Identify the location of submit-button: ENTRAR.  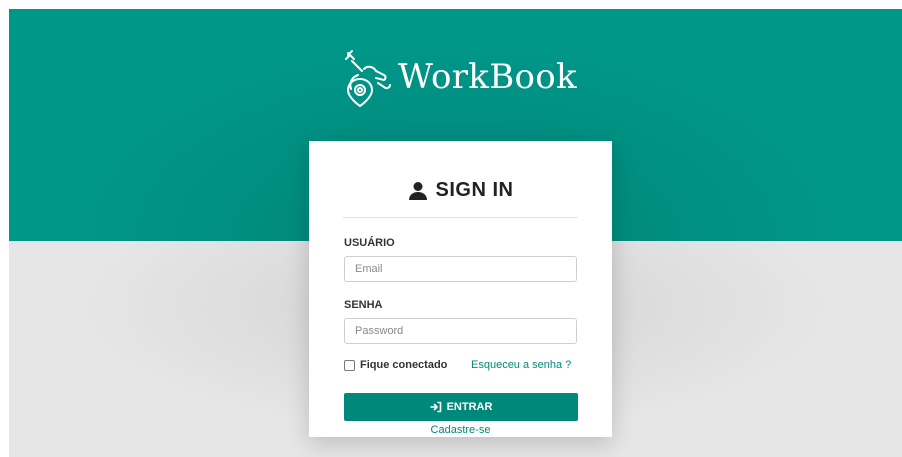
(461, 407).